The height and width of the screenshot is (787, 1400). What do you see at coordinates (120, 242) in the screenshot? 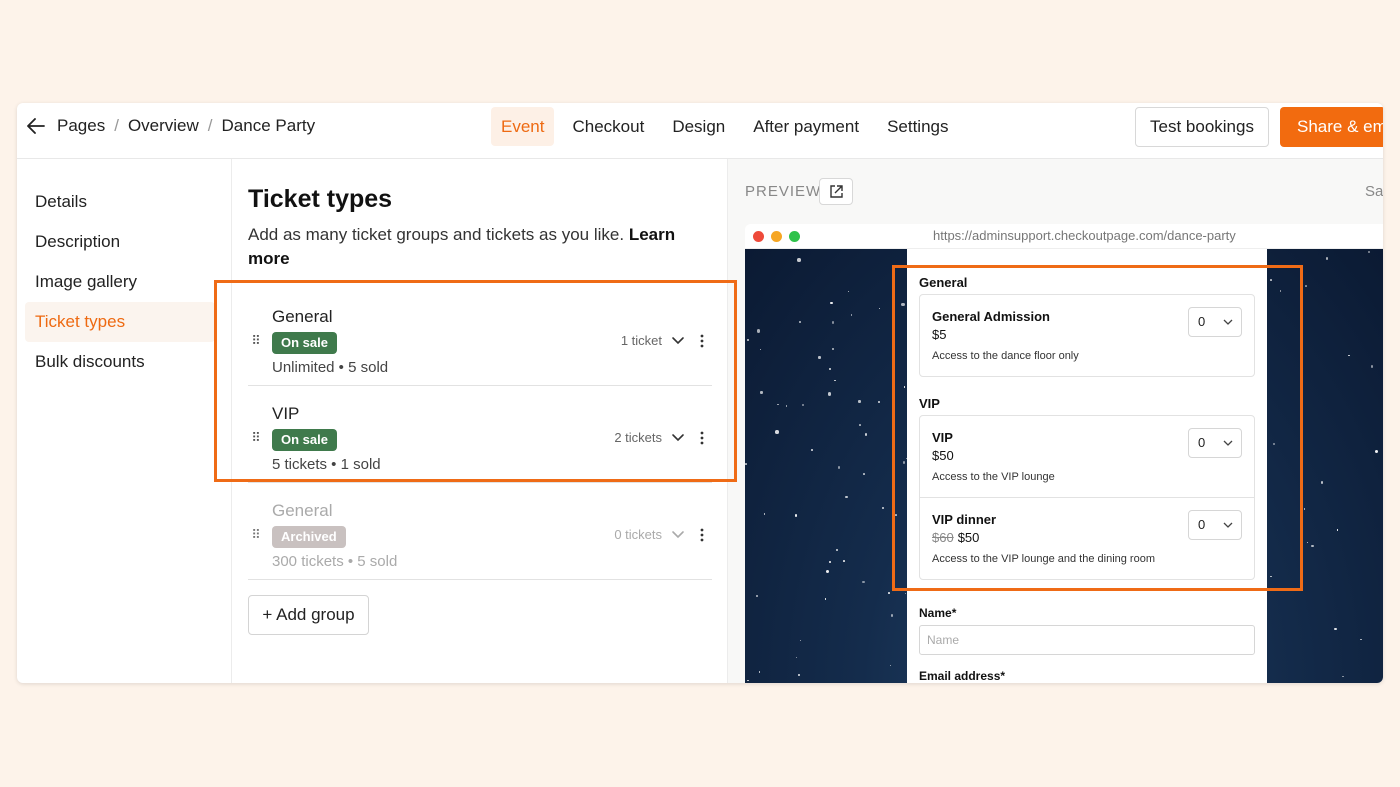
I see `sidebar-item-description: Description` at bounding box center [120, 242].